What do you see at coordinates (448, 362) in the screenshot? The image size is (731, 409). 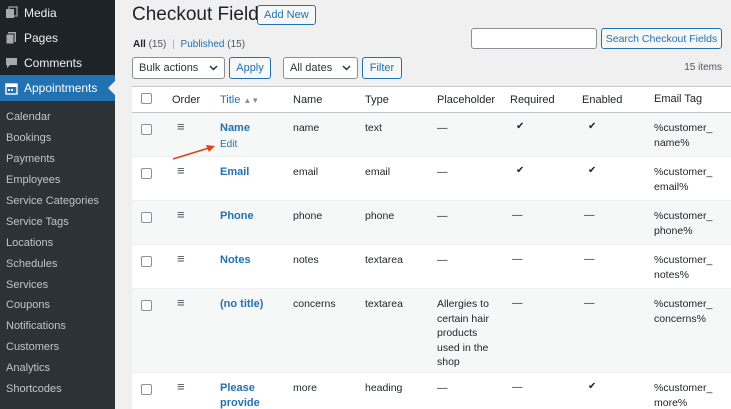 I see `placeholder-line: shop` at bounding box center [448, 362].